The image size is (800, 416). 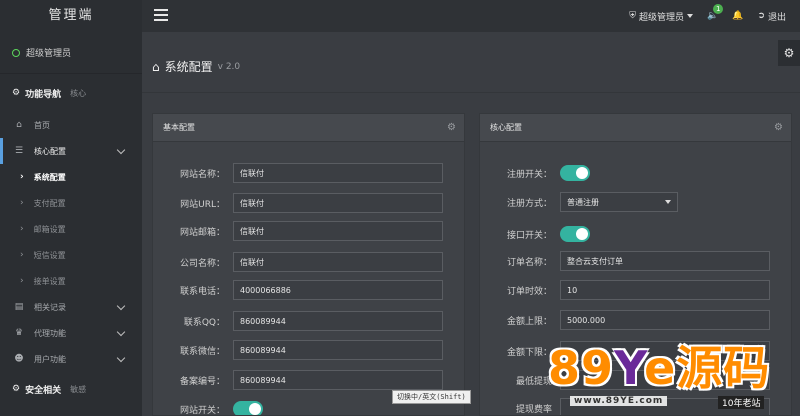 I want to click on bell-button: 🔔, so click(x=737, y=16).